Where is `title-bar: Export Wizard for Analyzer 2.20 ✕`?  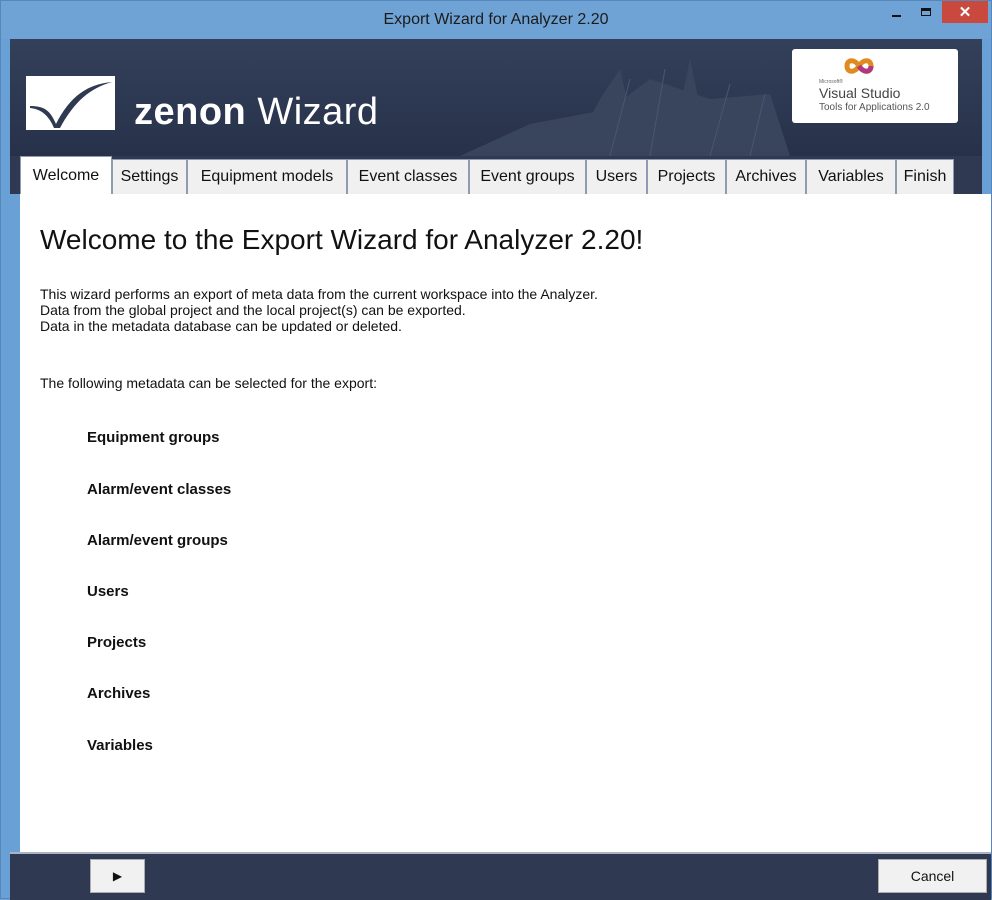
title-bar: Export Wizard for Analyzer 2.20 ✕ is located at coordinates (496, 20).